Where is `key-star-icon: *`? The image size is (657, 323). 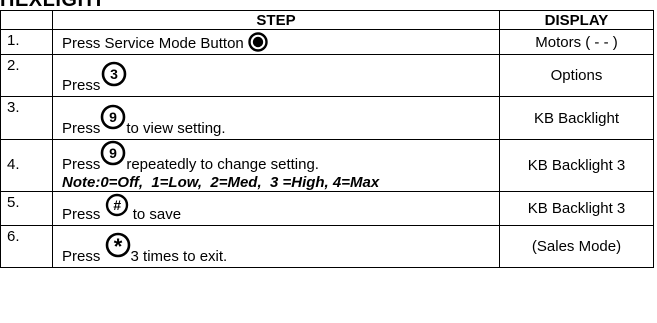 key-star-icon: * is located at coordinates (118, 245).